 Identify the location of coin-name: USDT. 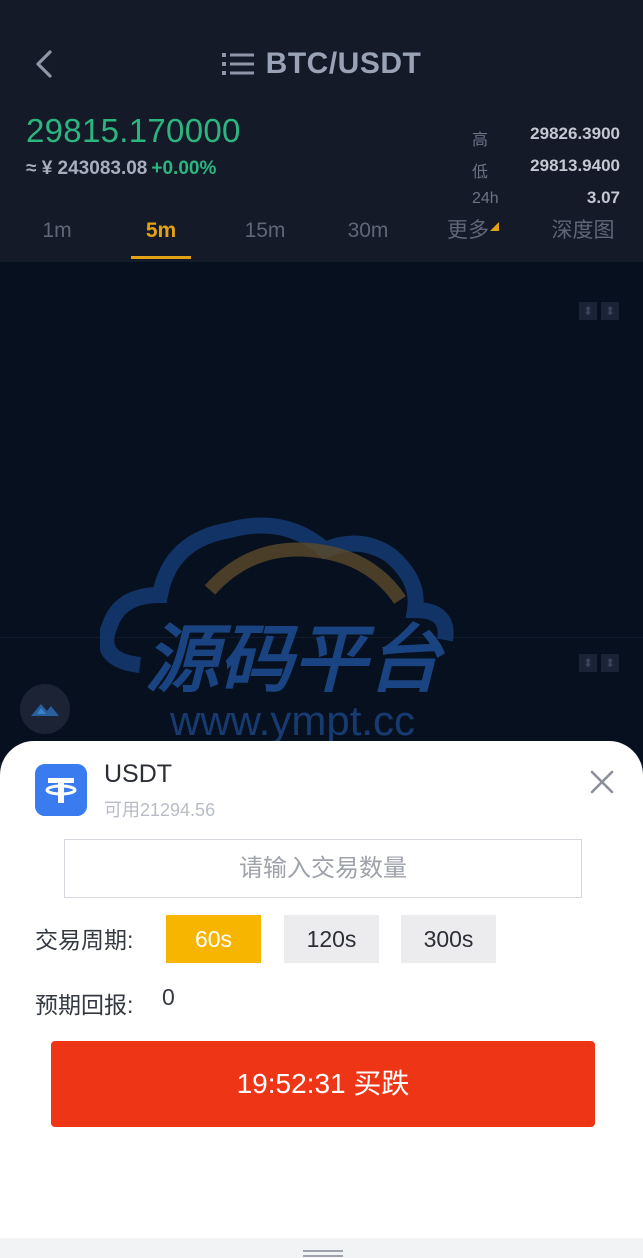
(138, 774).